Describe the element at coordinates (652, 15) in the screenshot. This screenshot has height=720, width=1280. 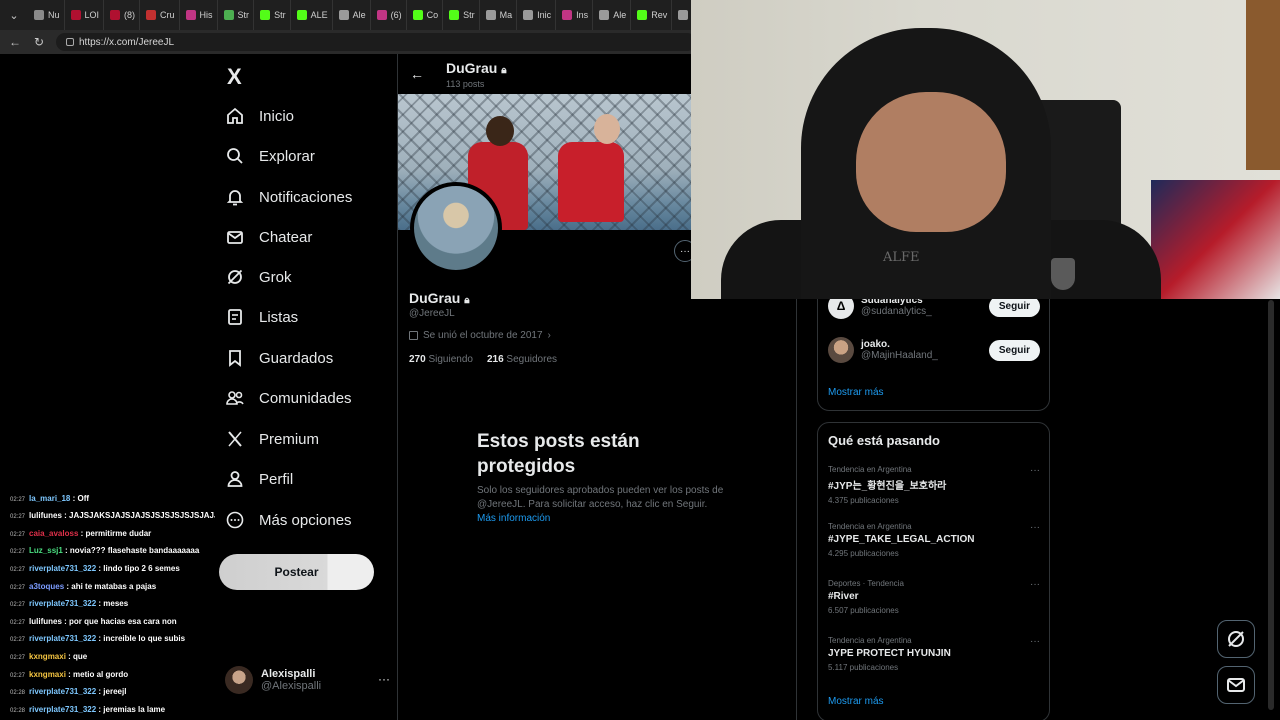
I see `browser-tab: Rev` at that location.